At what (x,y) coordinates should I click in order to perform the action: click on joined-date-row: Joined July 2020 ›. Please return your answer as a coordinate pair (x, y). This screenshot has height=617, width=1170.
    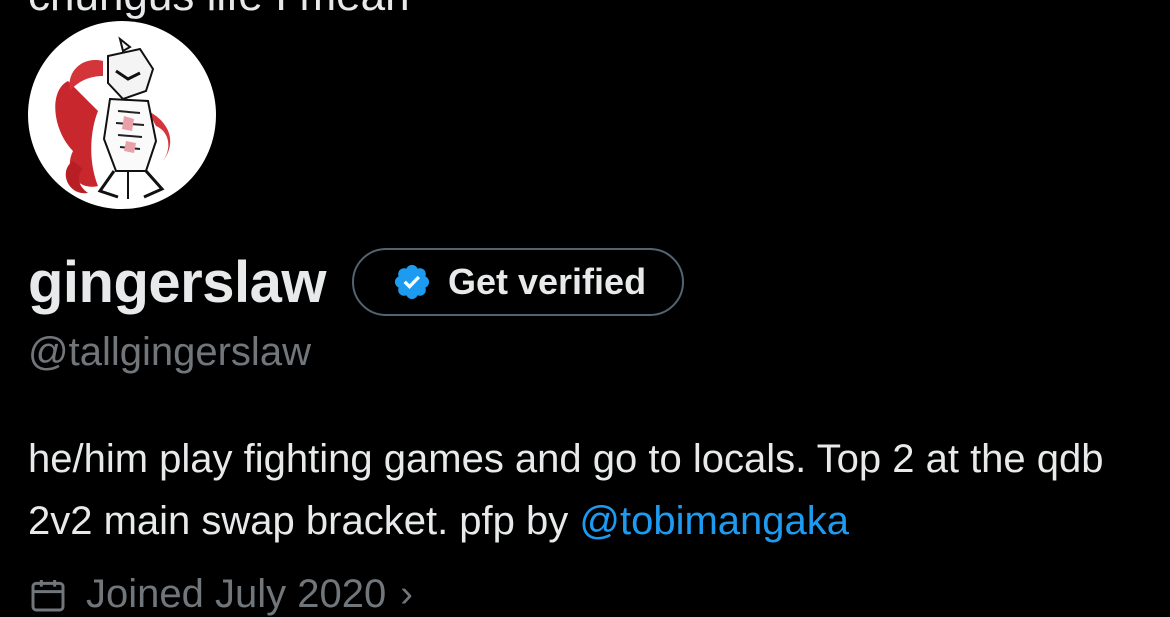
    Looking at the image, I should click on (220, 594).